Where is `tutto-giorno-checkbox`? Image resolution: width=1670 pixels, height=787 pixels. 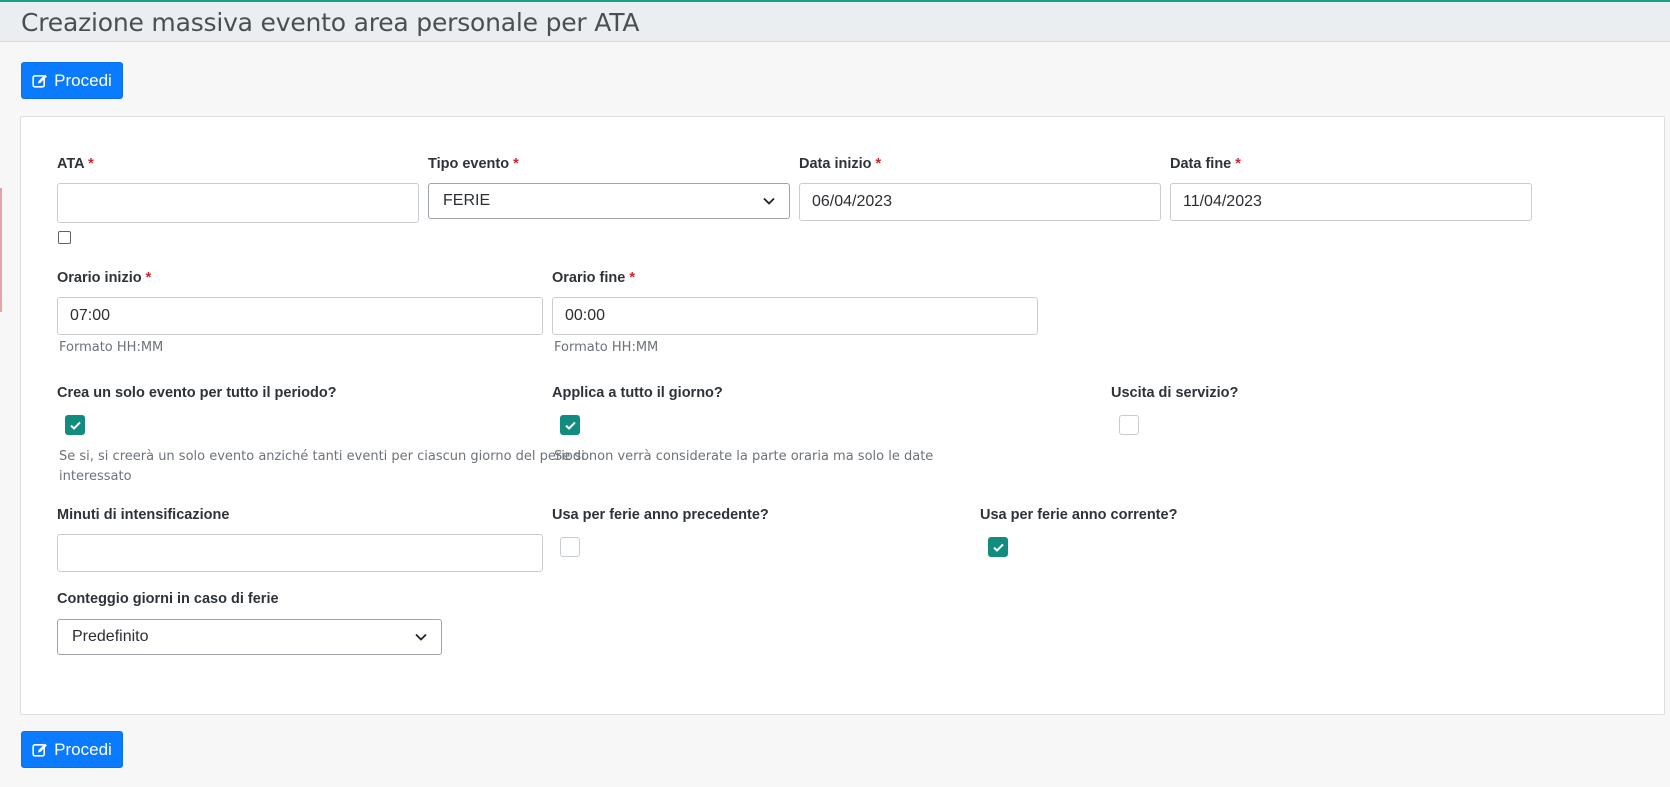
tutto-giorno-checkbox is located at coordinates (570, 425).